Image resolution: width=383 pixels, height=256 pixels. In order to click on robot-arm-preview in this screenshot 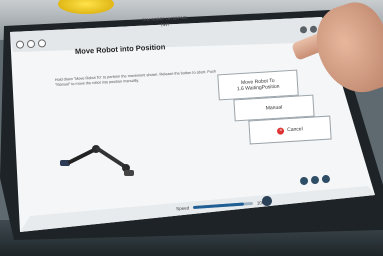, I will do `click(97, 160)`.